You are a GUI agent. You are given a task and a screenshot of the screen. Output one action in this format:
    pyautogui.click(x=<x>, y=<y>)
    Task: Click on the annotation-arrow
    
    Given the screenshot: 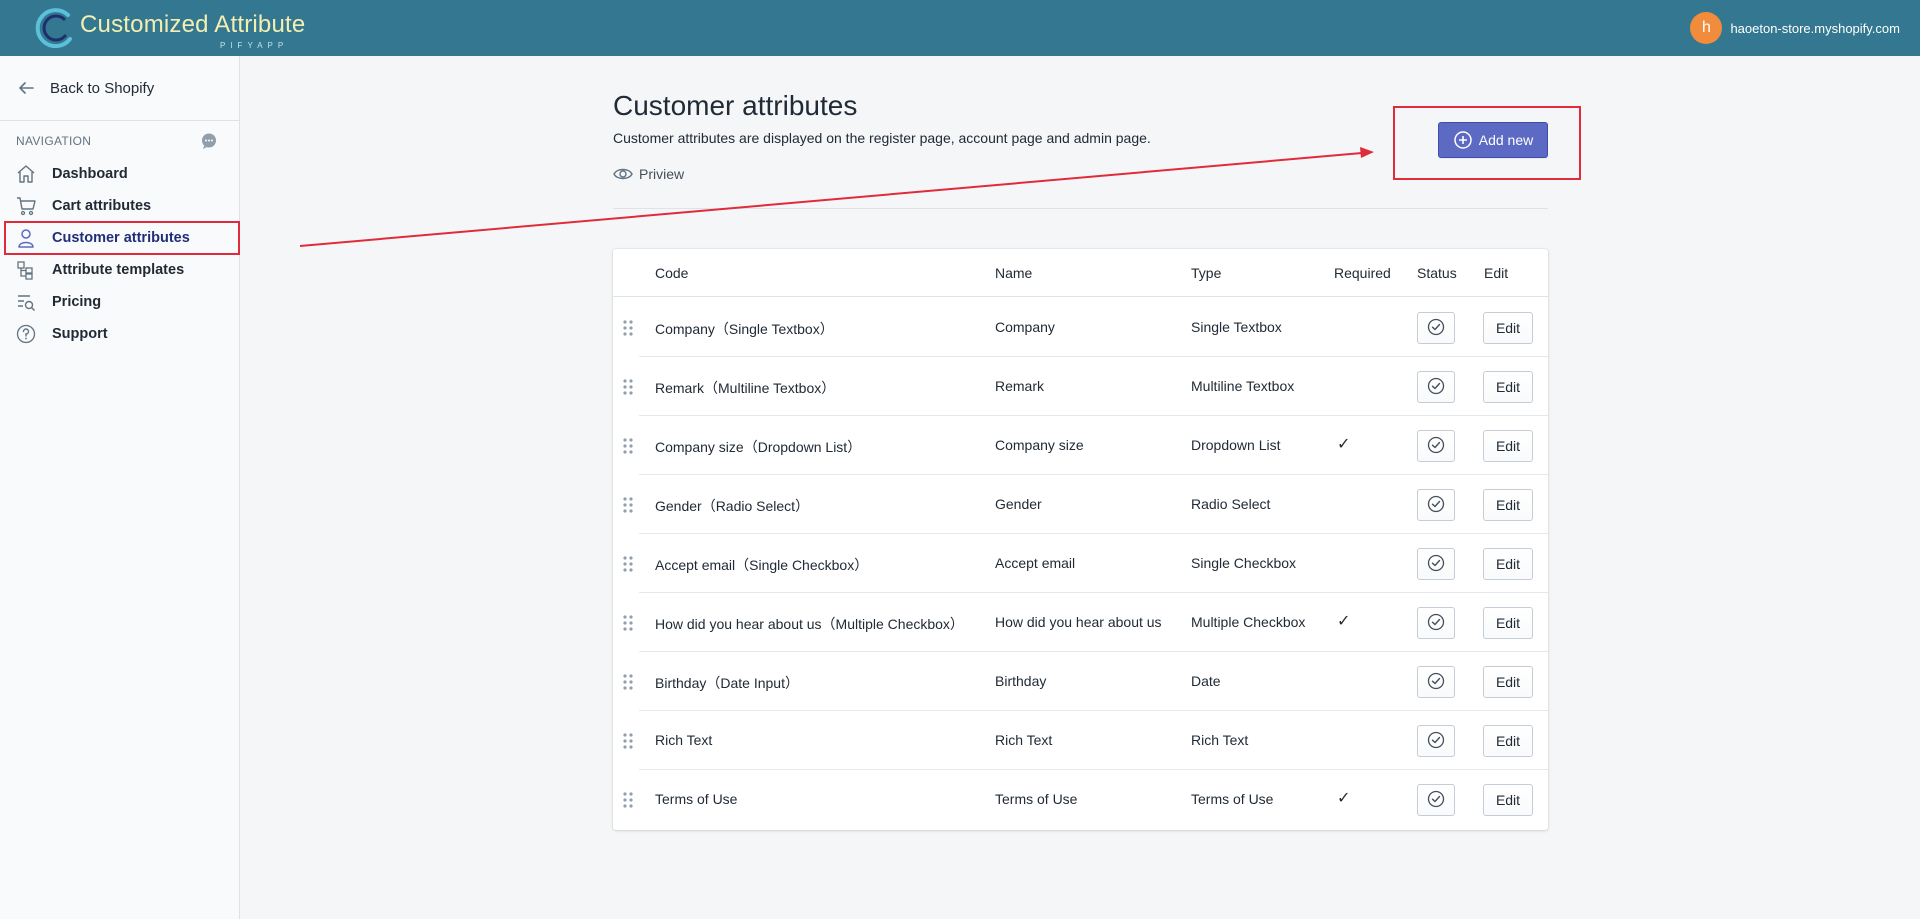 What is the action you would take?
    pyautogui.click(x=836, y=197)
    